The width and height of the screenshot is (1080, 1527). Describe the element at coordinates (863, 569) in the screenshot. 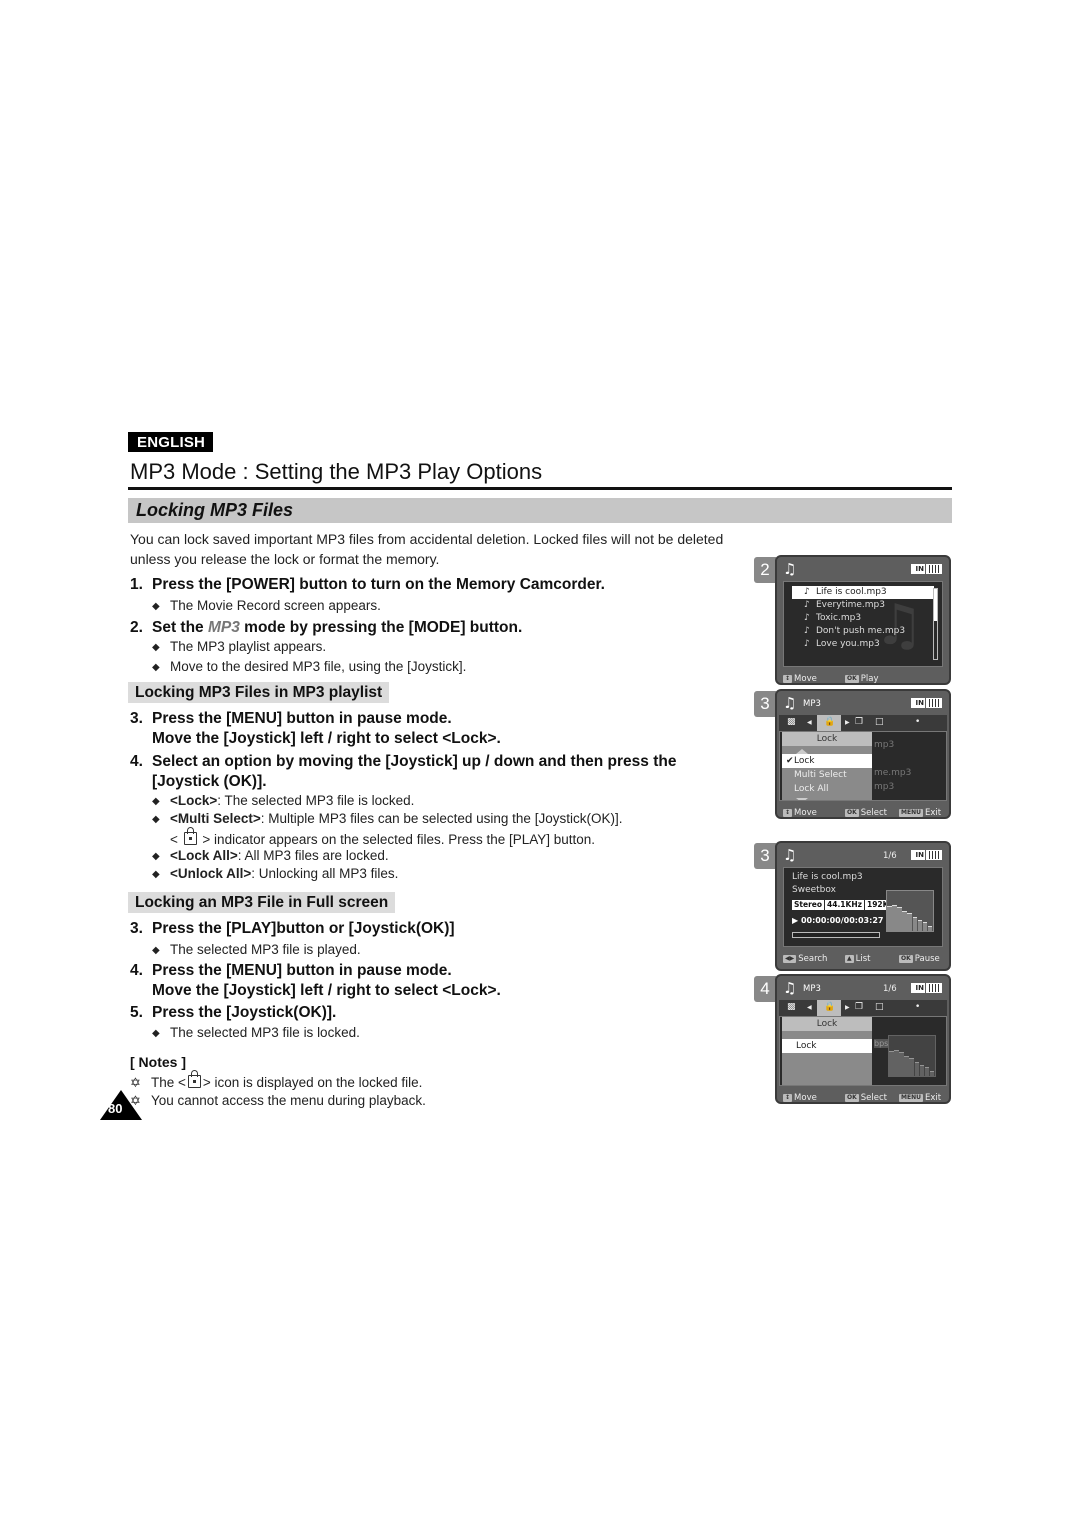

I see `screen-header: ♫ IN` at that location.